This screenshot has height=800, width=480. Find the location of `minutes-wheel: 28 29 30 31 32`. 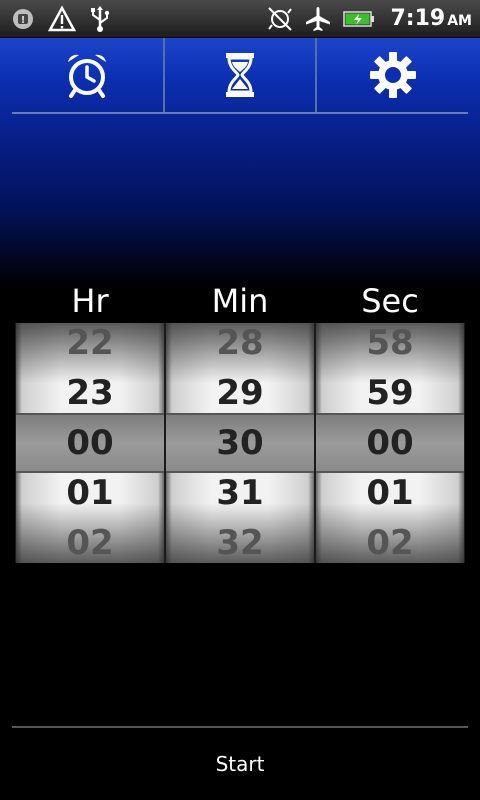

minutes-wheel: 28 29 30 31 32 is located at coordinates (240, 443).